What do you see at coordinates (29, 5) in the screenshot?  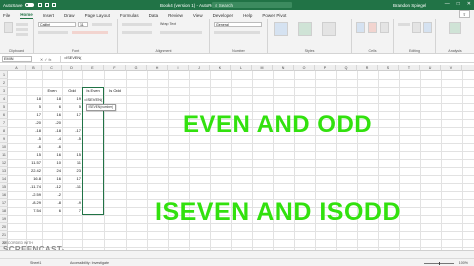 I see `autosave-toggle` at bounding box center [29, 5].